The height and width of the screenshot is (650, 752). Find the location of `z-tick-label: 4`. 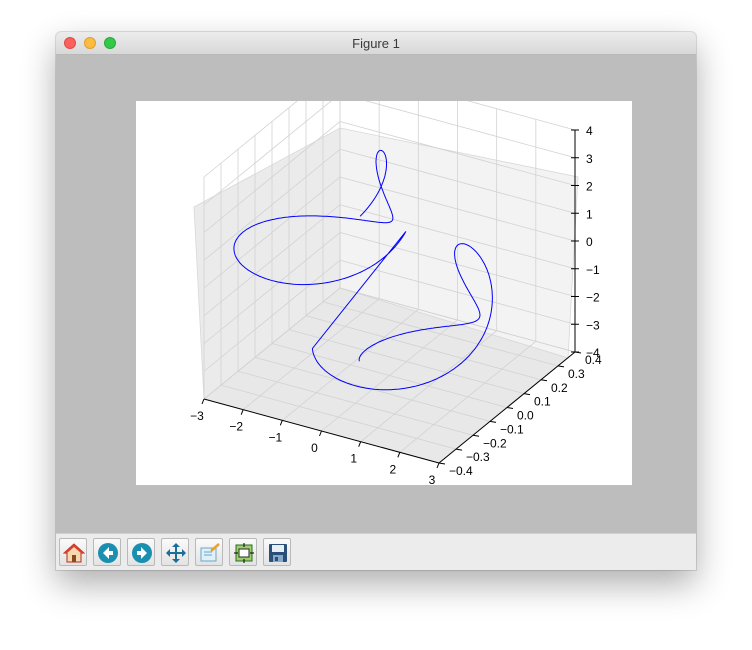

z-tick-label: 4 is located at coordinates (589, 131).